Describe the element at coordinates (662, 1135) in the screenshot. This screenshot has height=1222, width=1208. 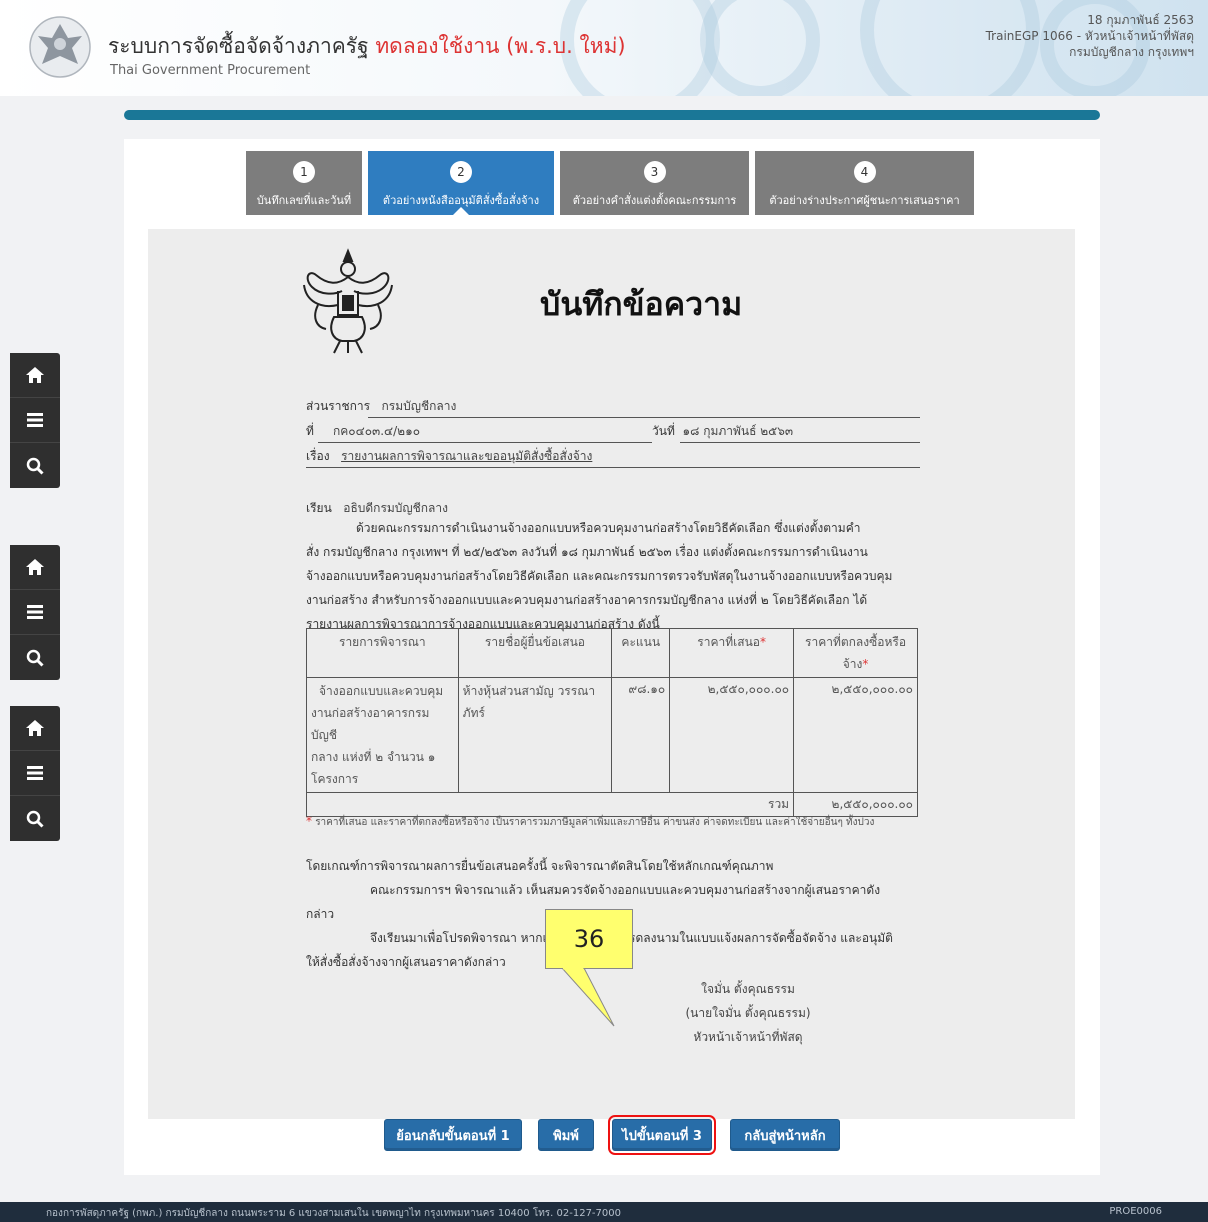
I see `next-step-3-button: ไปขั้นตอนที่ 3` at that location.